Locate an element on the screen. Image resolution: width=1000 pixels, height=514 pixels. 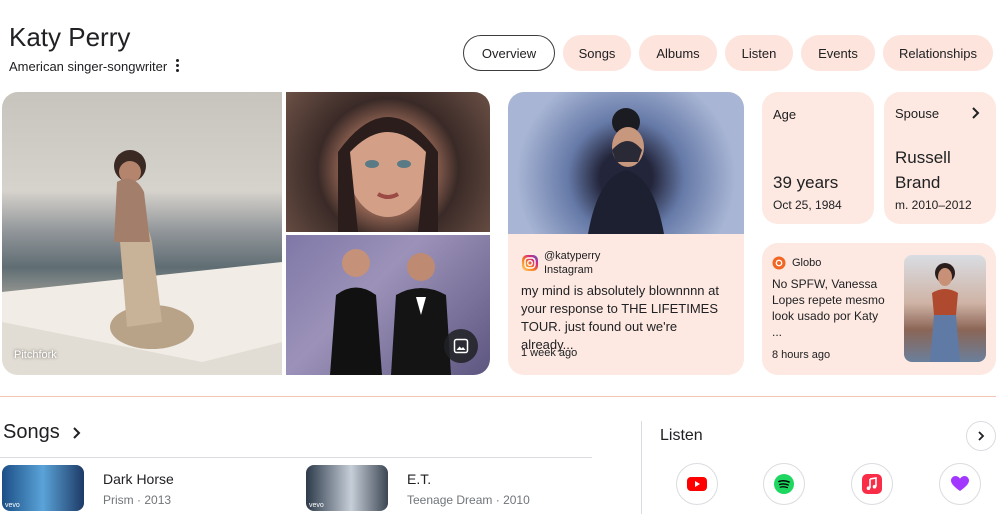
instagram-post-image is located at coordinates (626, 163).